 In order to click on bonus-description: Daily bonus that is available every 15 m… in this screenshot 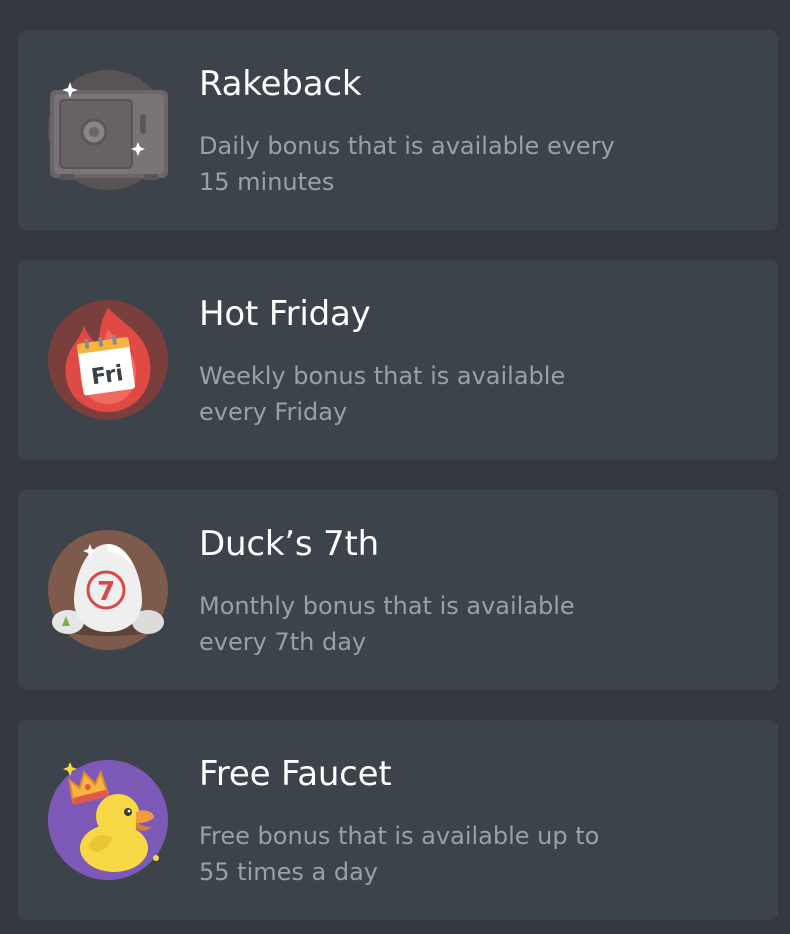, I will do `click(407, 164)`.